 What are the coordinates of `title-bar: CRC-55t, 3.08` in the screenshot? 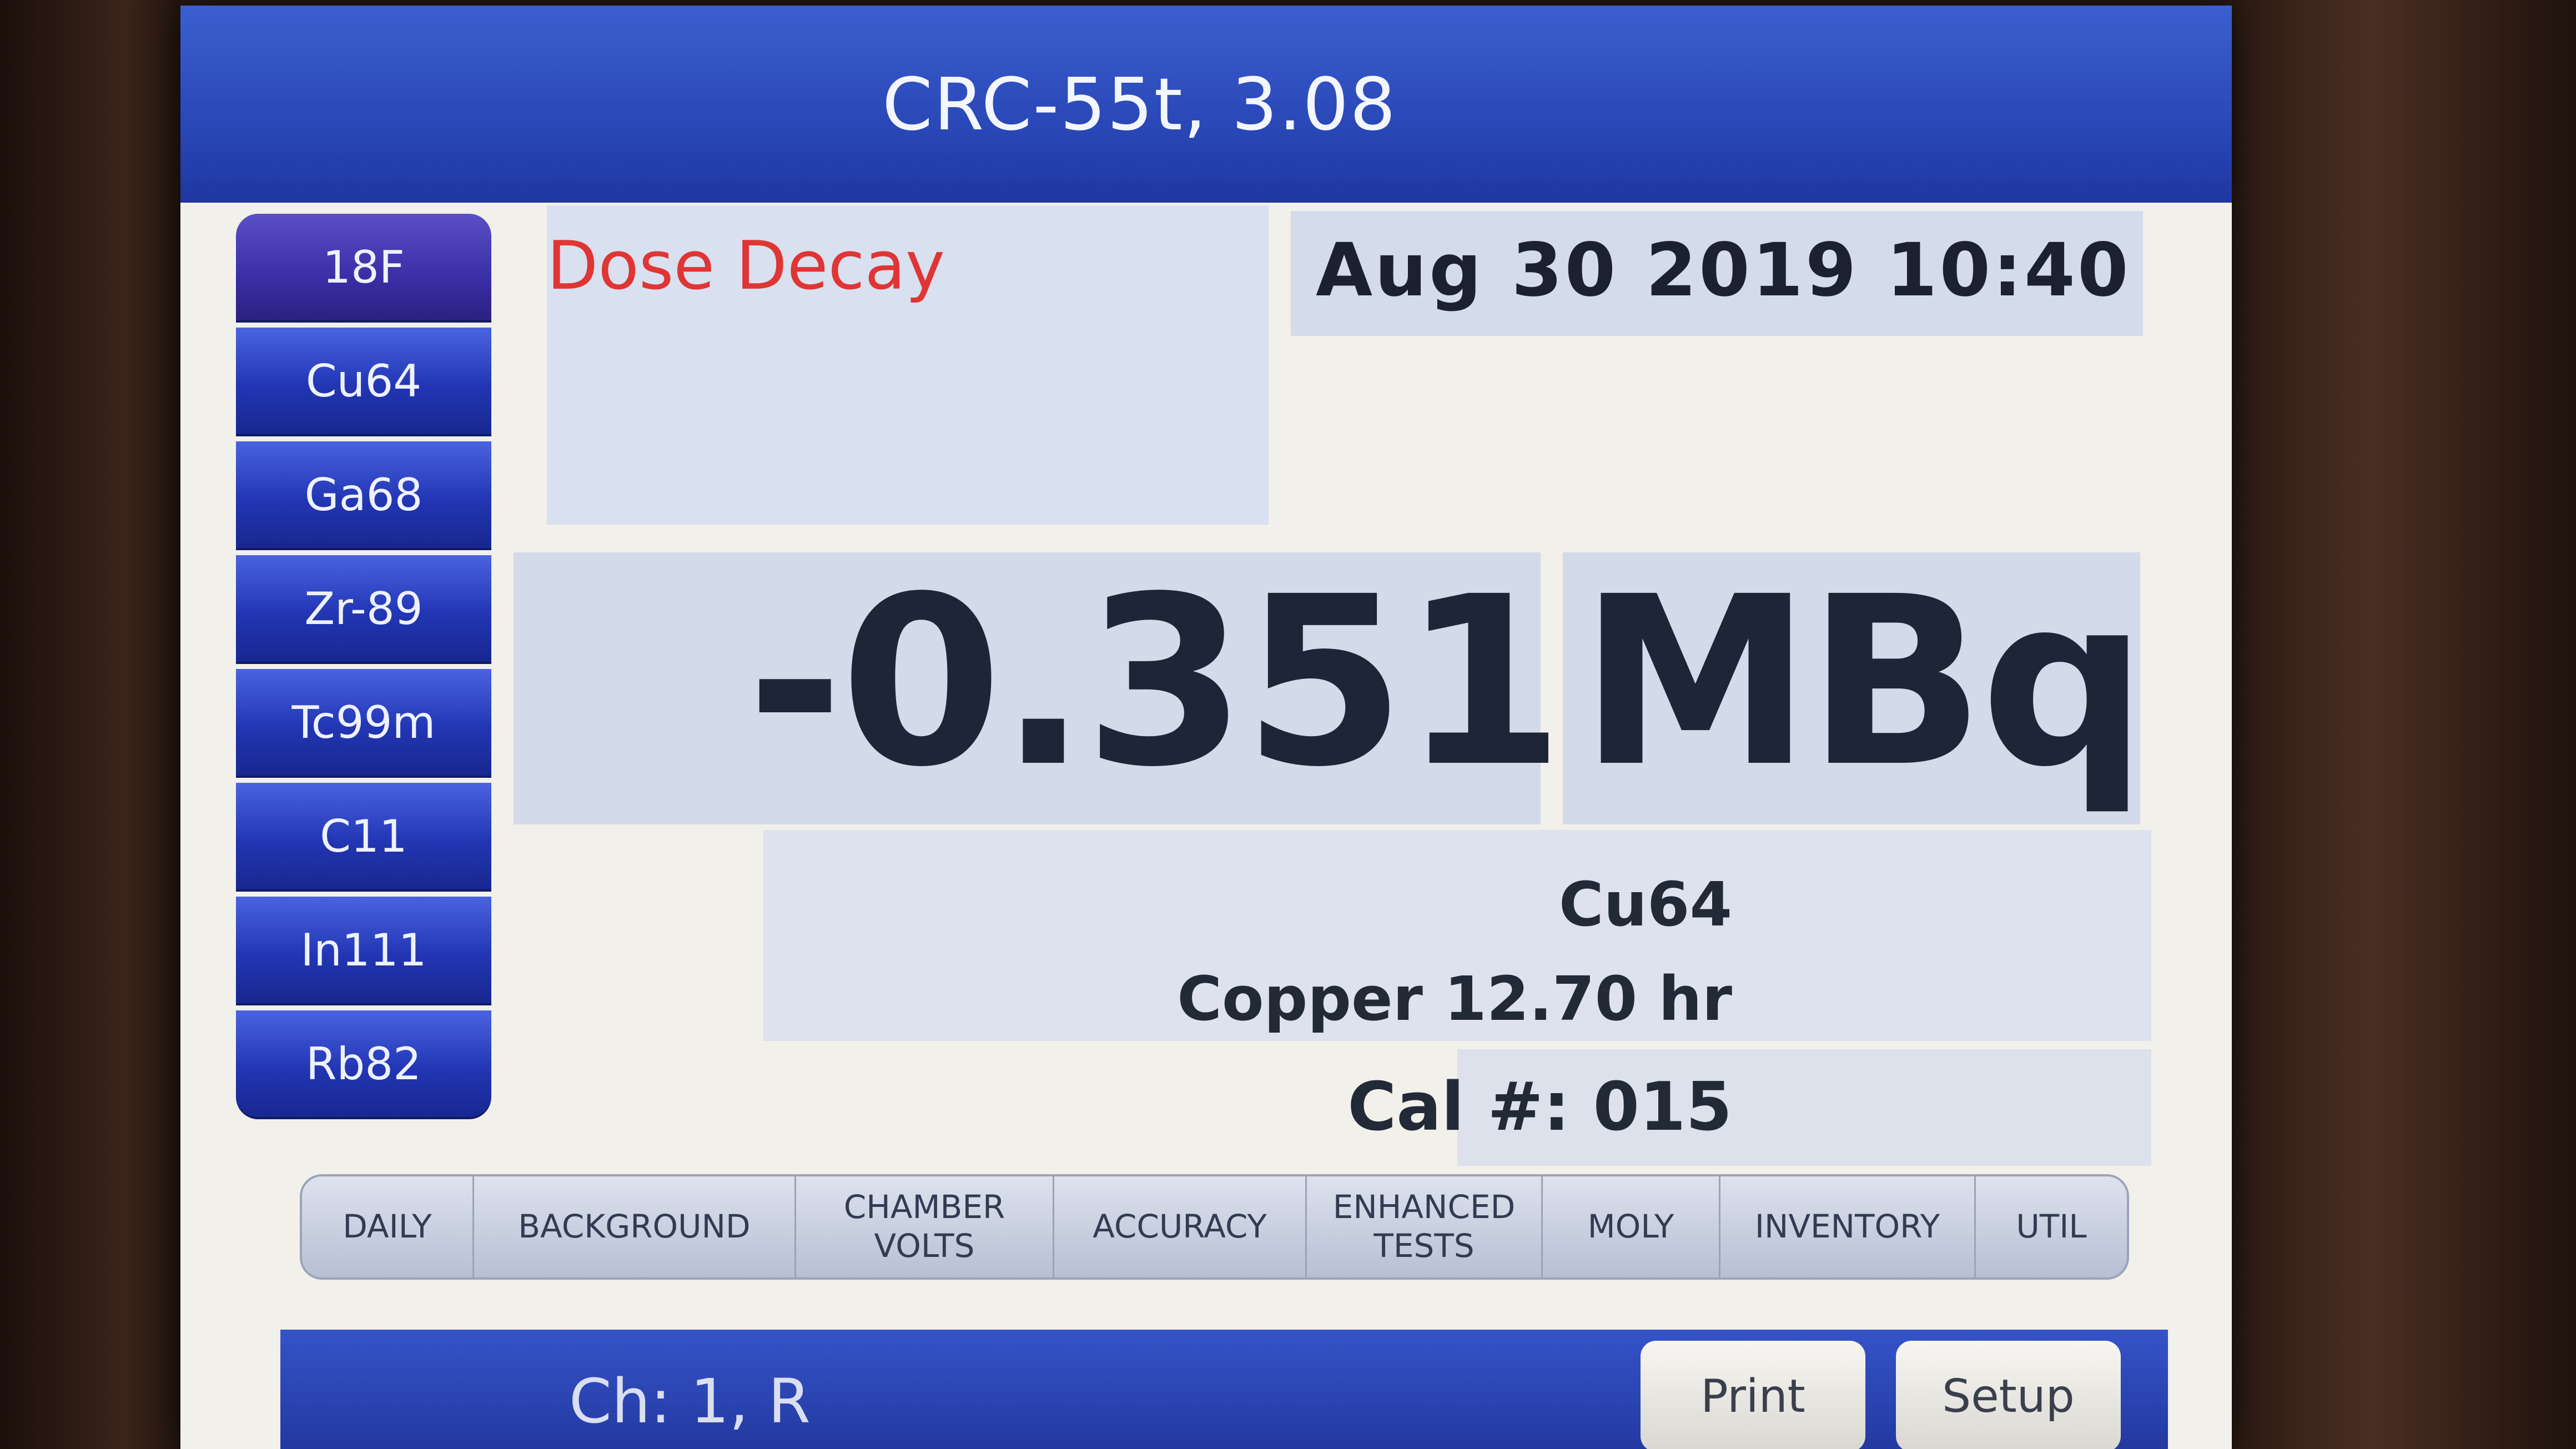 It's located at (1206, 105).